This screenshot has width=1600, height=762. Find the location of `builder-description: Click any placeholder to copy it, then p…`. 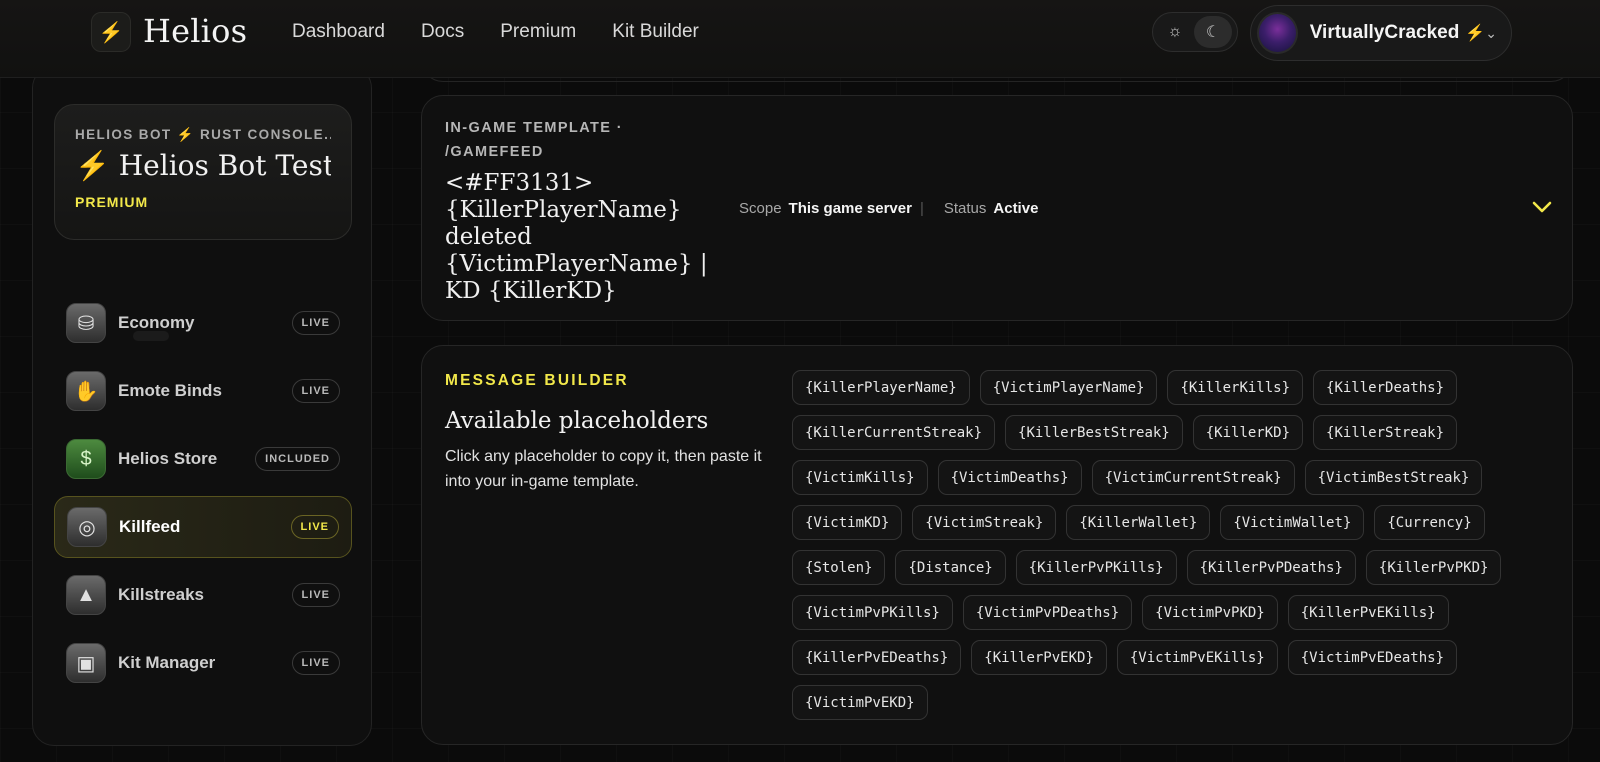

builder-description: Click any placeholder to copy it, then p… is located at coordinates (603, 469).